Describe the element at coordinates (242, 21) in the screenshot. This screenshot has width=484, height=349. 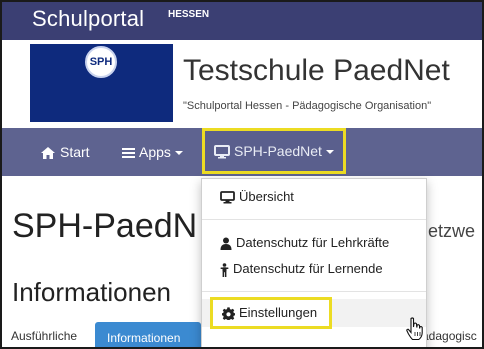
I see `portal-topbar: Schulportal HESSEN` at that location.